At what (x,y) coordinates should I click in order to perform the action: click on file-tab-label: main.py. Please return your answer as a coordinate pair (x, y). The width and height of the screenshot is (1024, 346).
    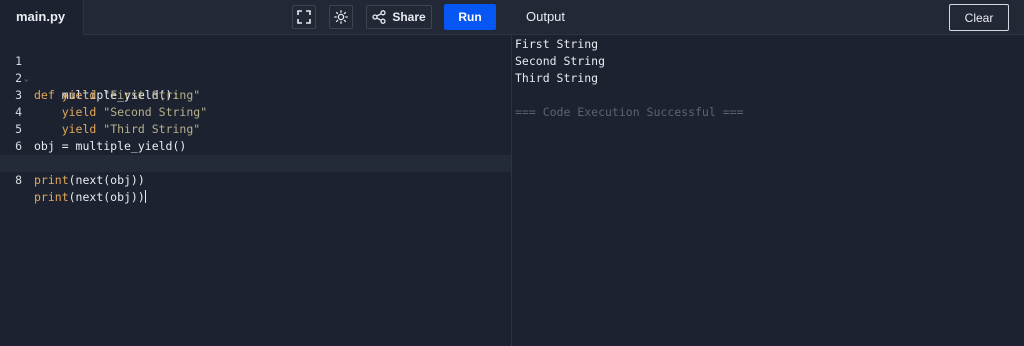
    Looking at the image, I should click on (41, 16).